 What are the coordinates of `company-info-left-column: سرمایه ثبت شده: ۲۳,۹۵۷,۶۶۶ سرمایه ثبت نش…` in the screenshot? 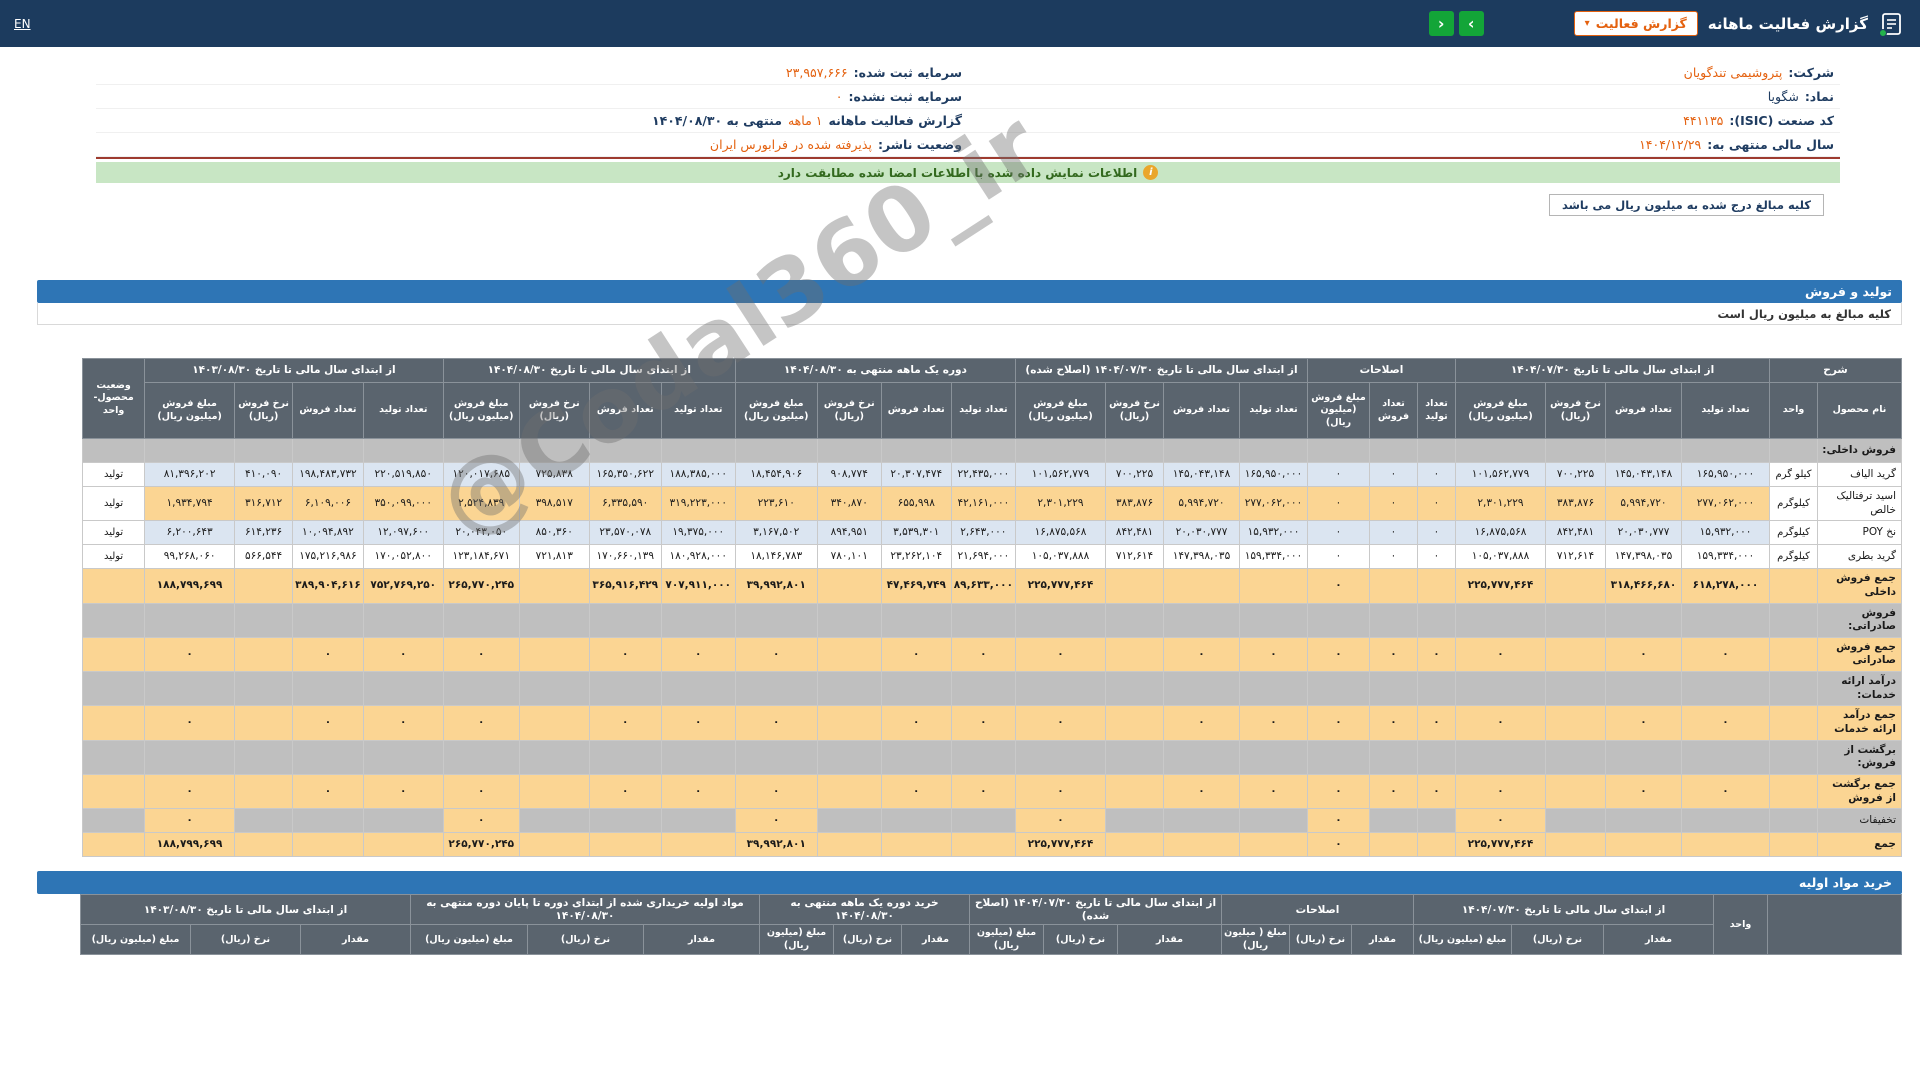 It's located at (532, 109).